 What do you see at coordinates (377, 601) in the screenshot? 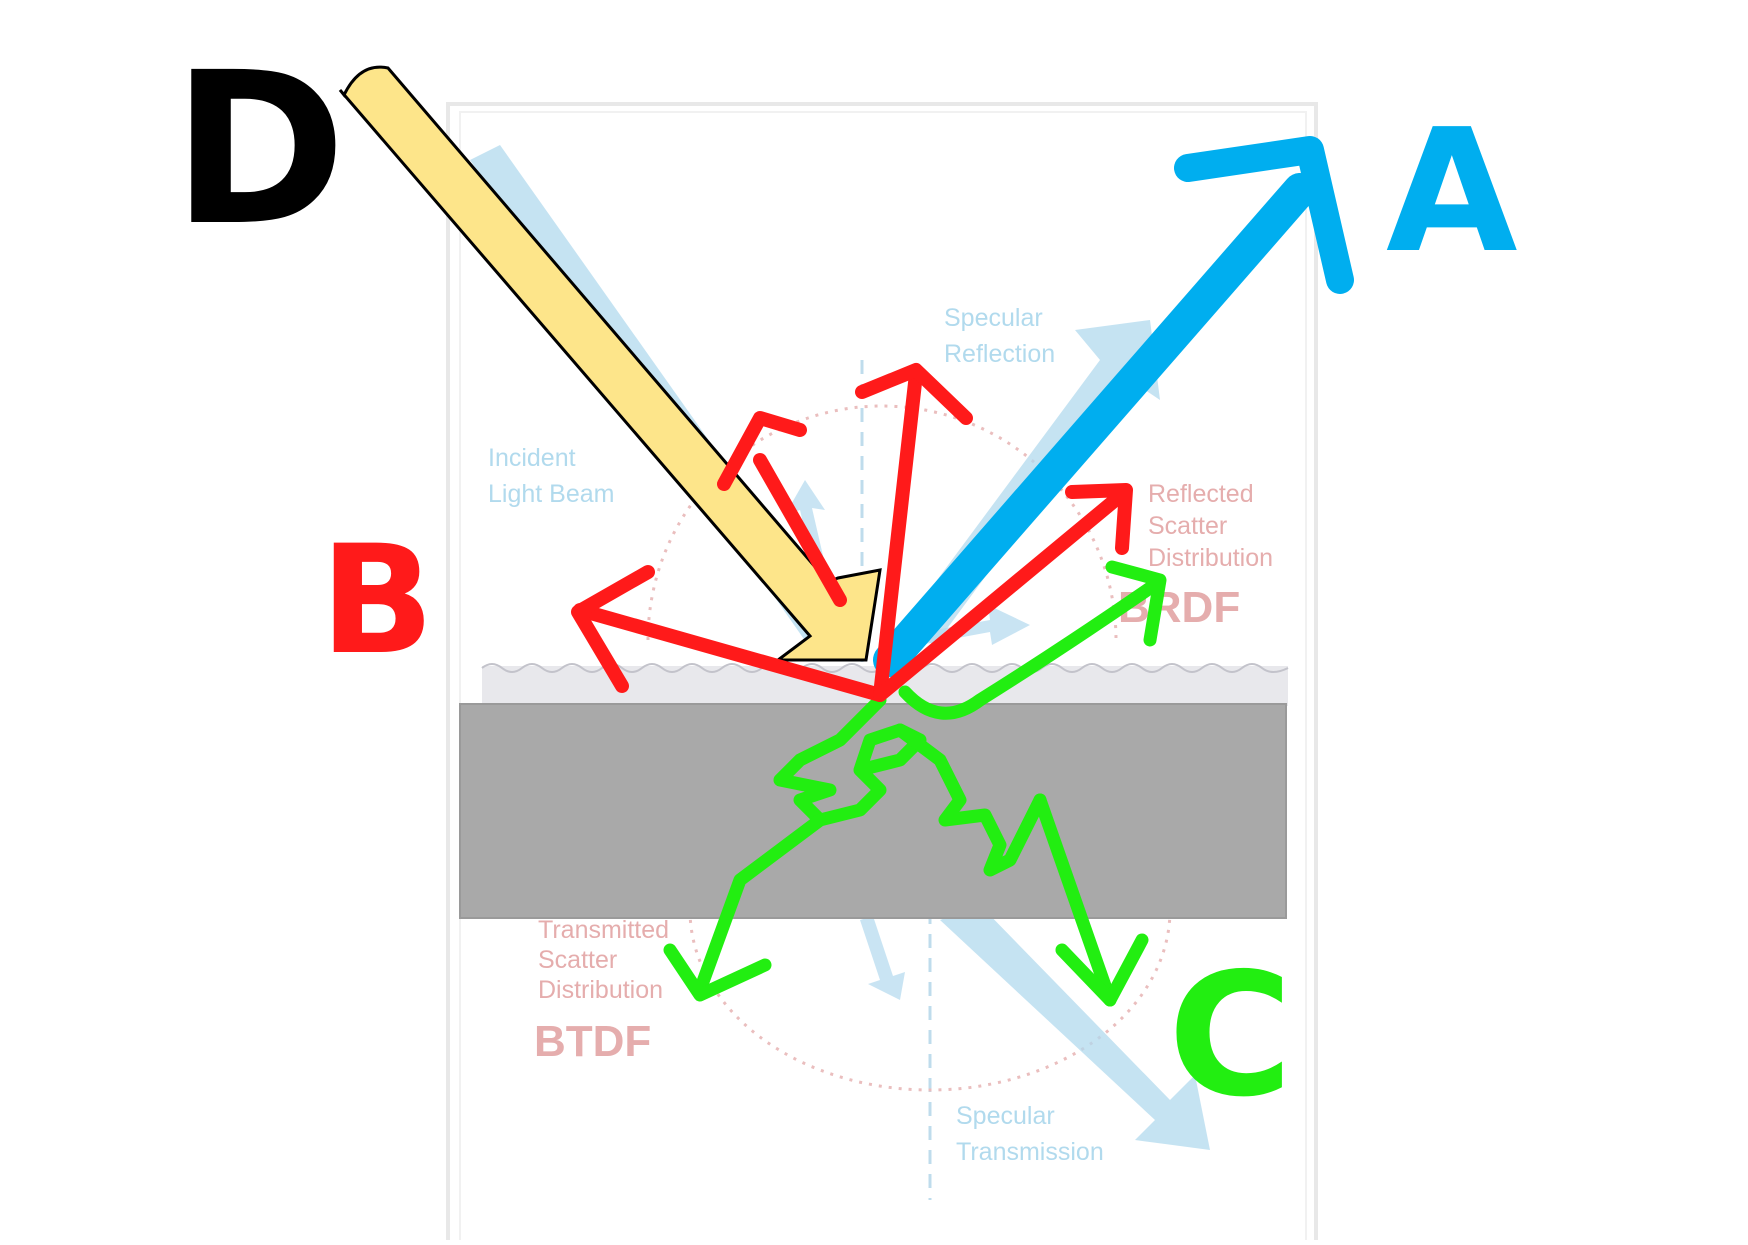
I see `annotation-label-b: B` at bounding box center [377, 601].